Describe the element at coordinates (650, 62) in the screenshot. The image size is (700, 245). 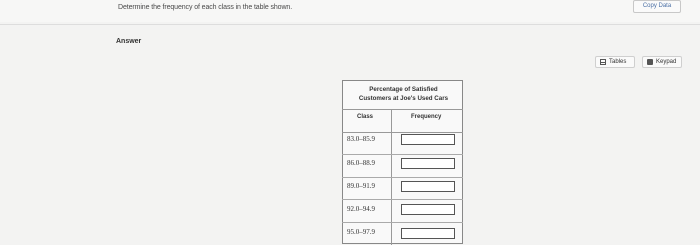
I see `keypad-icon` at that location.